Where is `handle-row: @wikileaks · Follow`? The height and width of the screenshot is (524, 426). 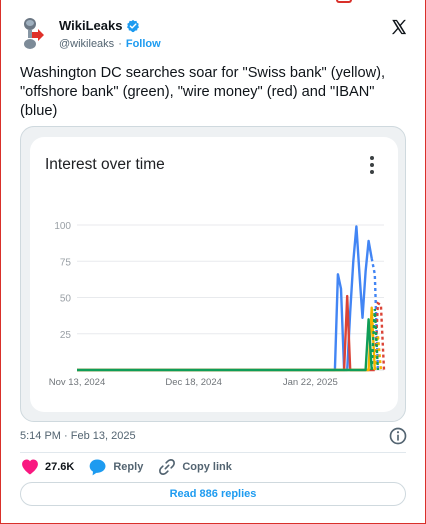
handle-row: @wikileaks · Follow is located at coordinates (110, 44).